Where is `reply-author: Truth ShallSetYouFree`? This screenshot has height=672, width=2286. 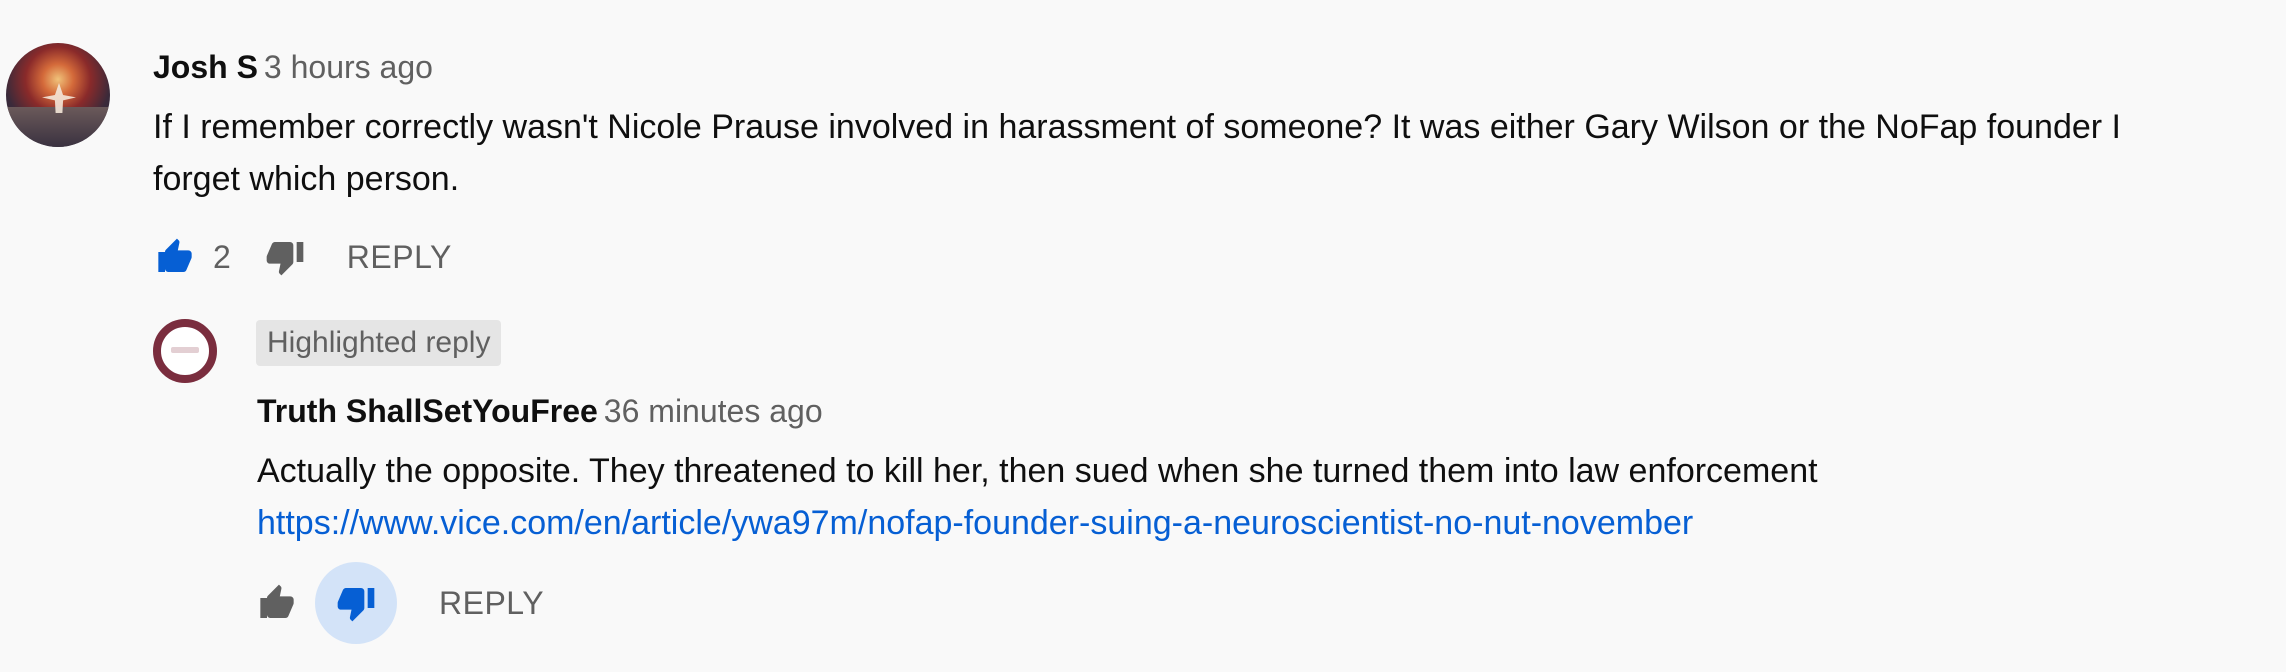 reply-author: Truth ShallSetYouFree is located at coordinates (427, 411).